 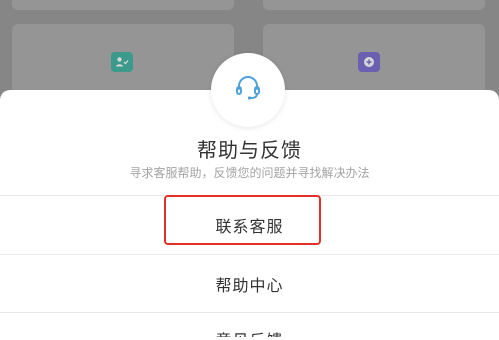 I want to click on menu-item-label: 帮助中心, so click(x=249, y=285).